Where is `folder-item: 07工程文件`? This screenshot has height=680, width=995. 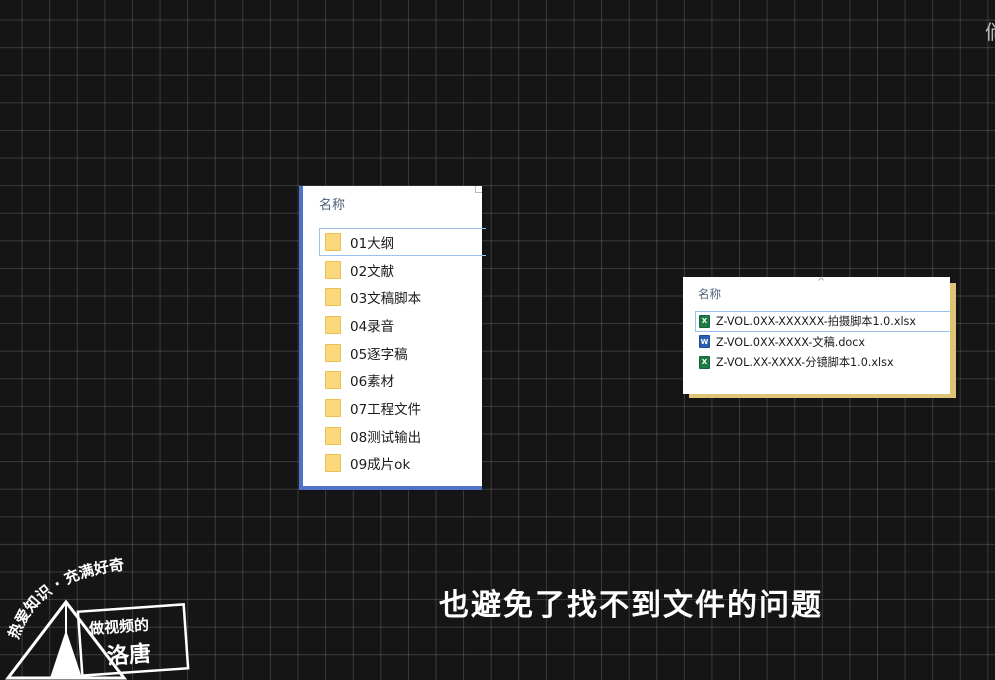 folder-item: 07工程文件 is located at coordinates (402, 408).